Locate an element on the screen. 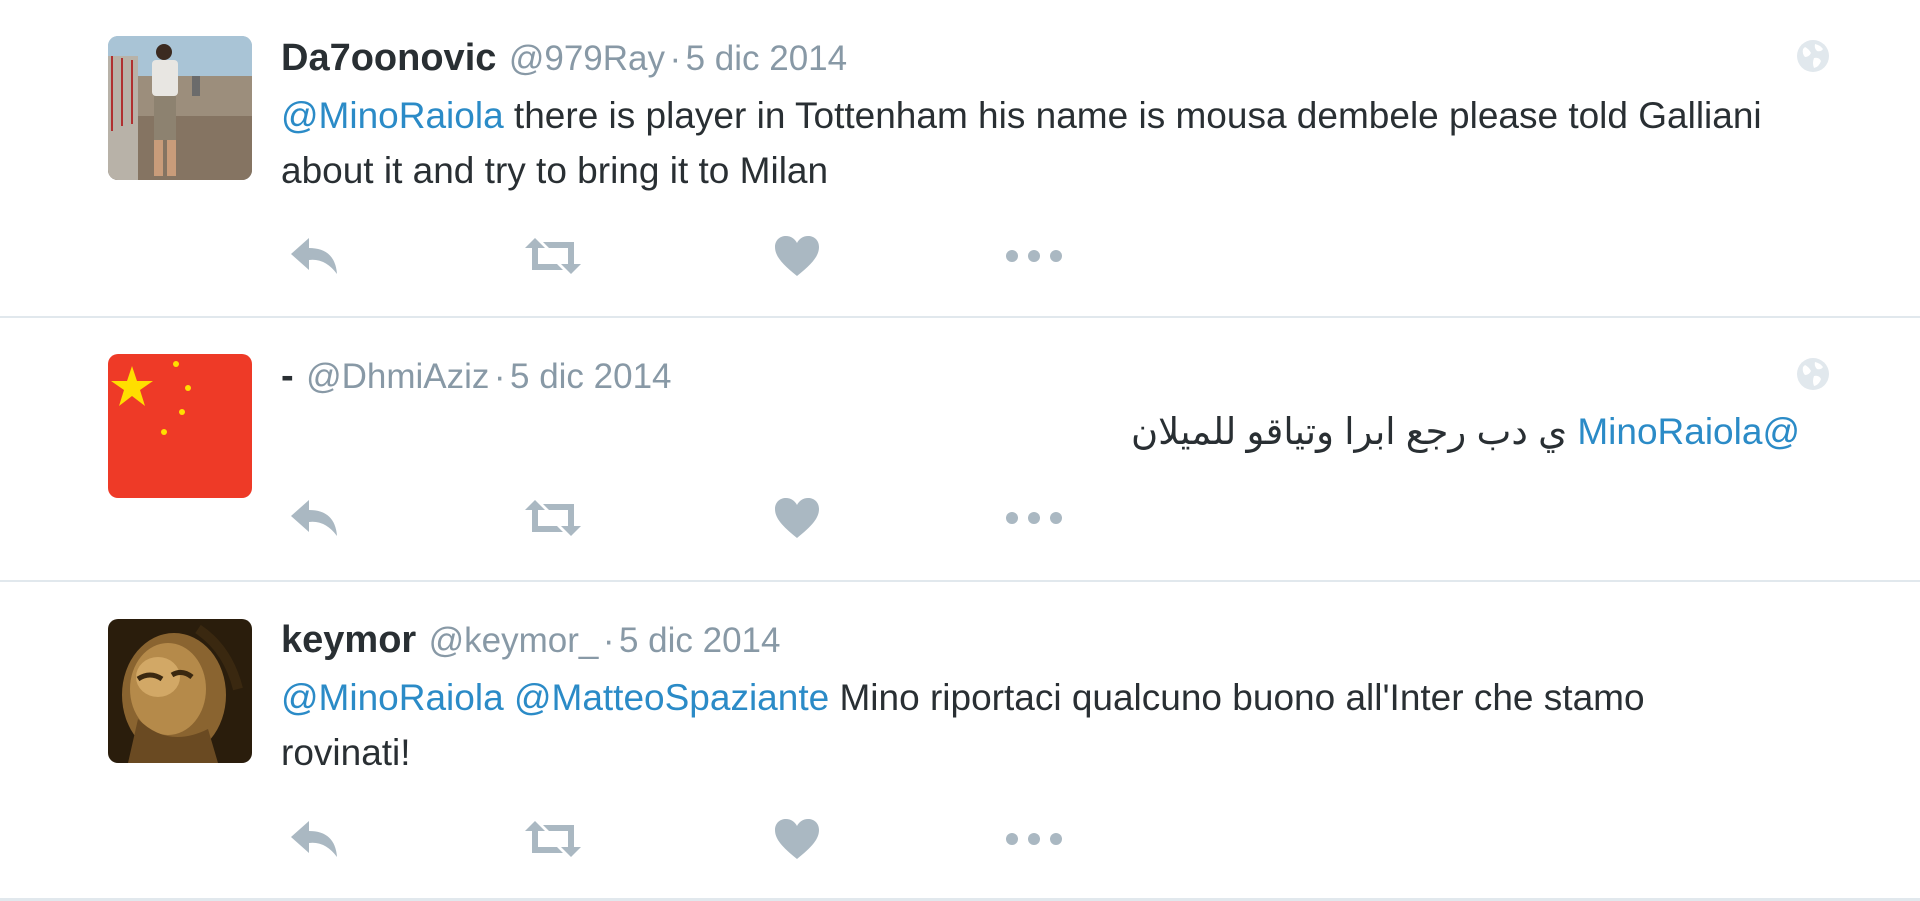  fullname: Da7oonovic is located at coordinates (388, 58).